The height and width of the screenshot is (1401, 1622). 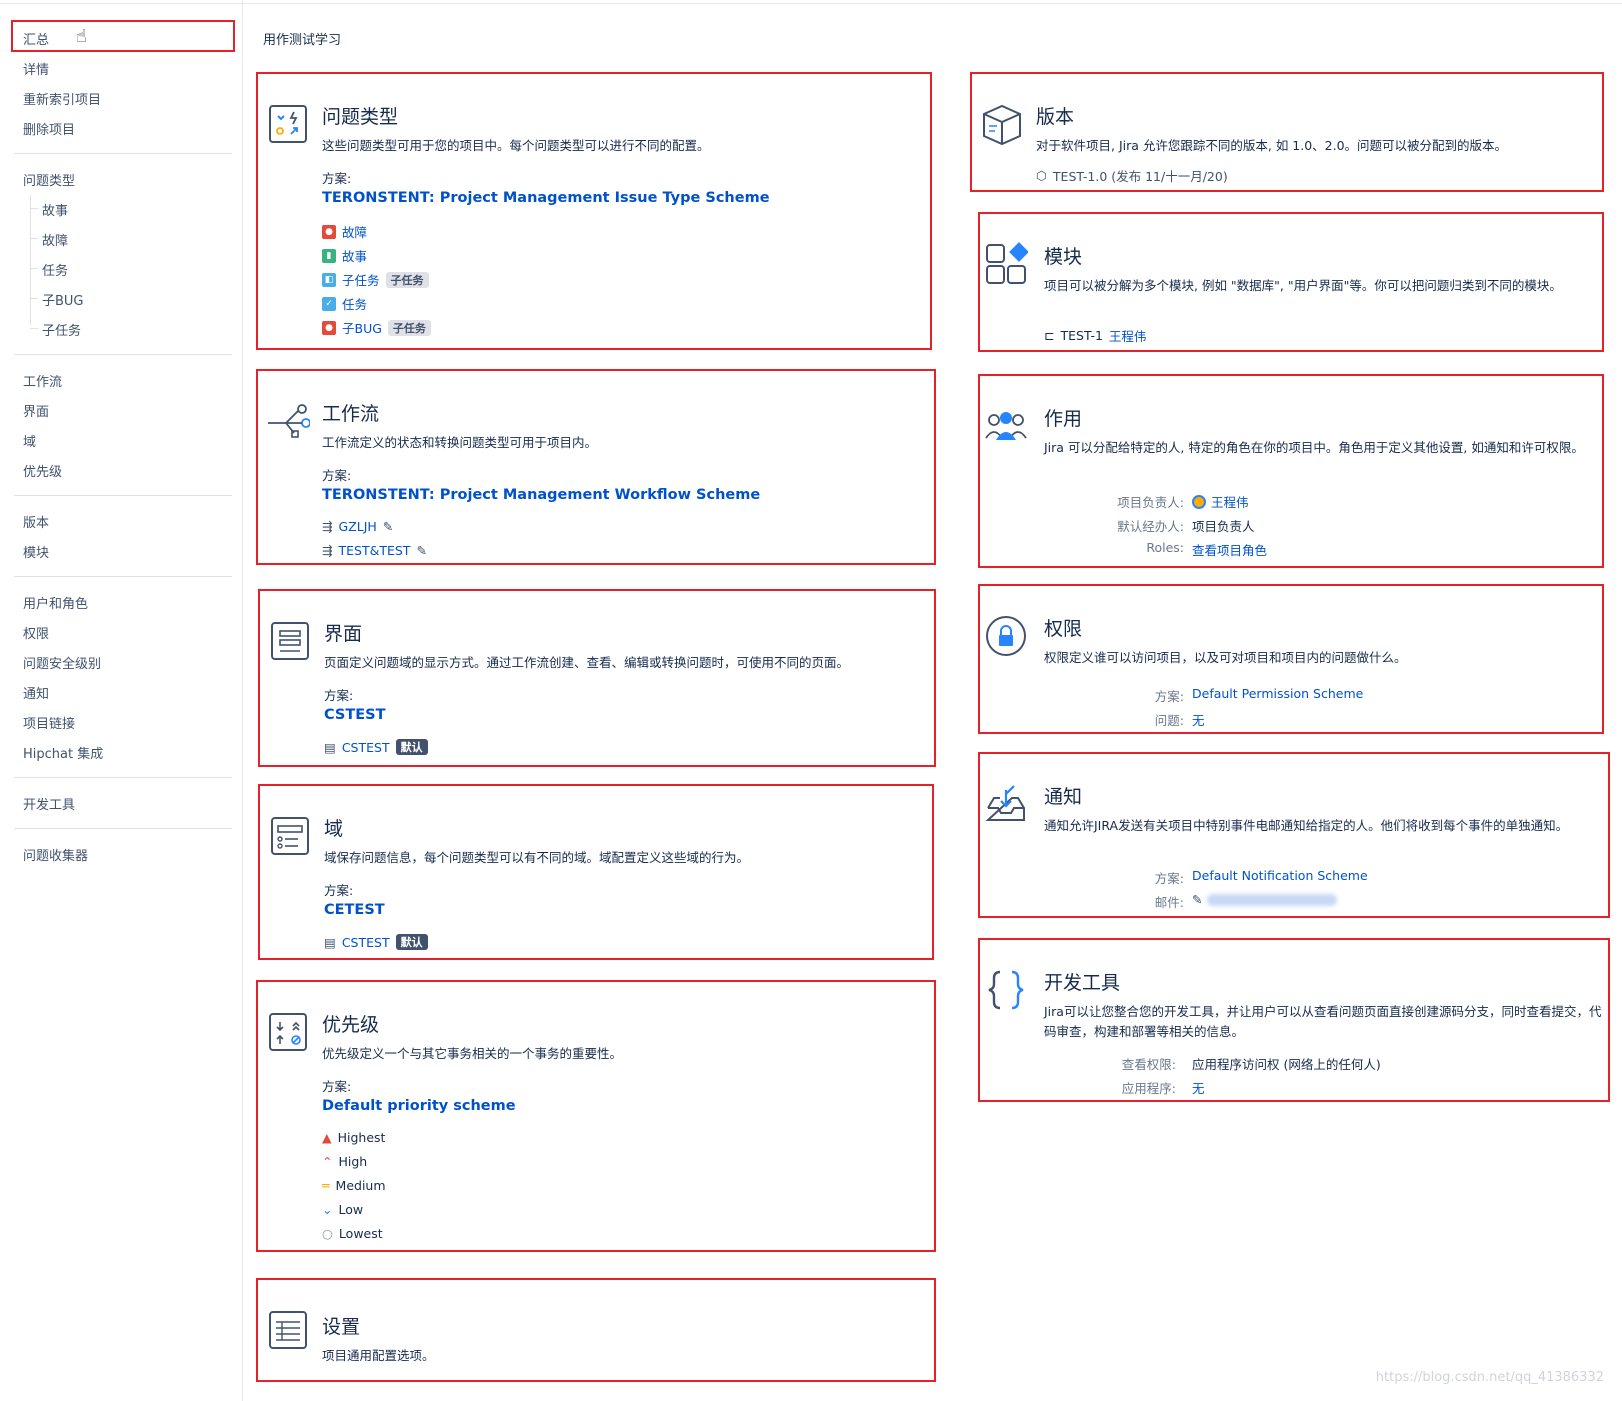 What do you see at coordinates (36, 551) in the screenshot?
I see `sidebar-item-components: 模块` at bounding box center [36, 551].